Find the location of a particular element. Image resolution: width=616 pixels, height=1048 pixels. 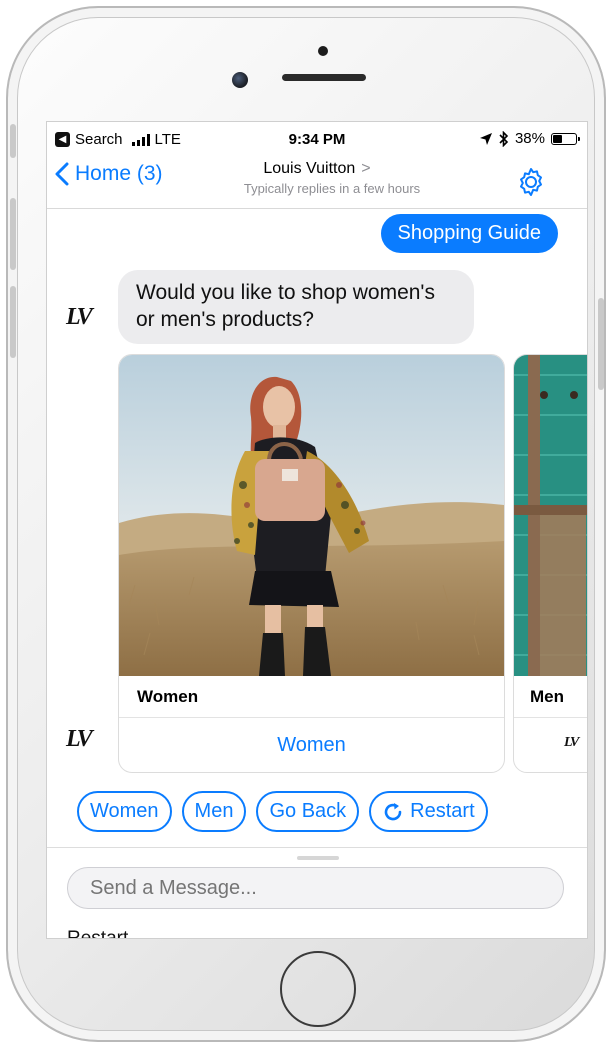

front-camera is located at coordinates (240, 80).